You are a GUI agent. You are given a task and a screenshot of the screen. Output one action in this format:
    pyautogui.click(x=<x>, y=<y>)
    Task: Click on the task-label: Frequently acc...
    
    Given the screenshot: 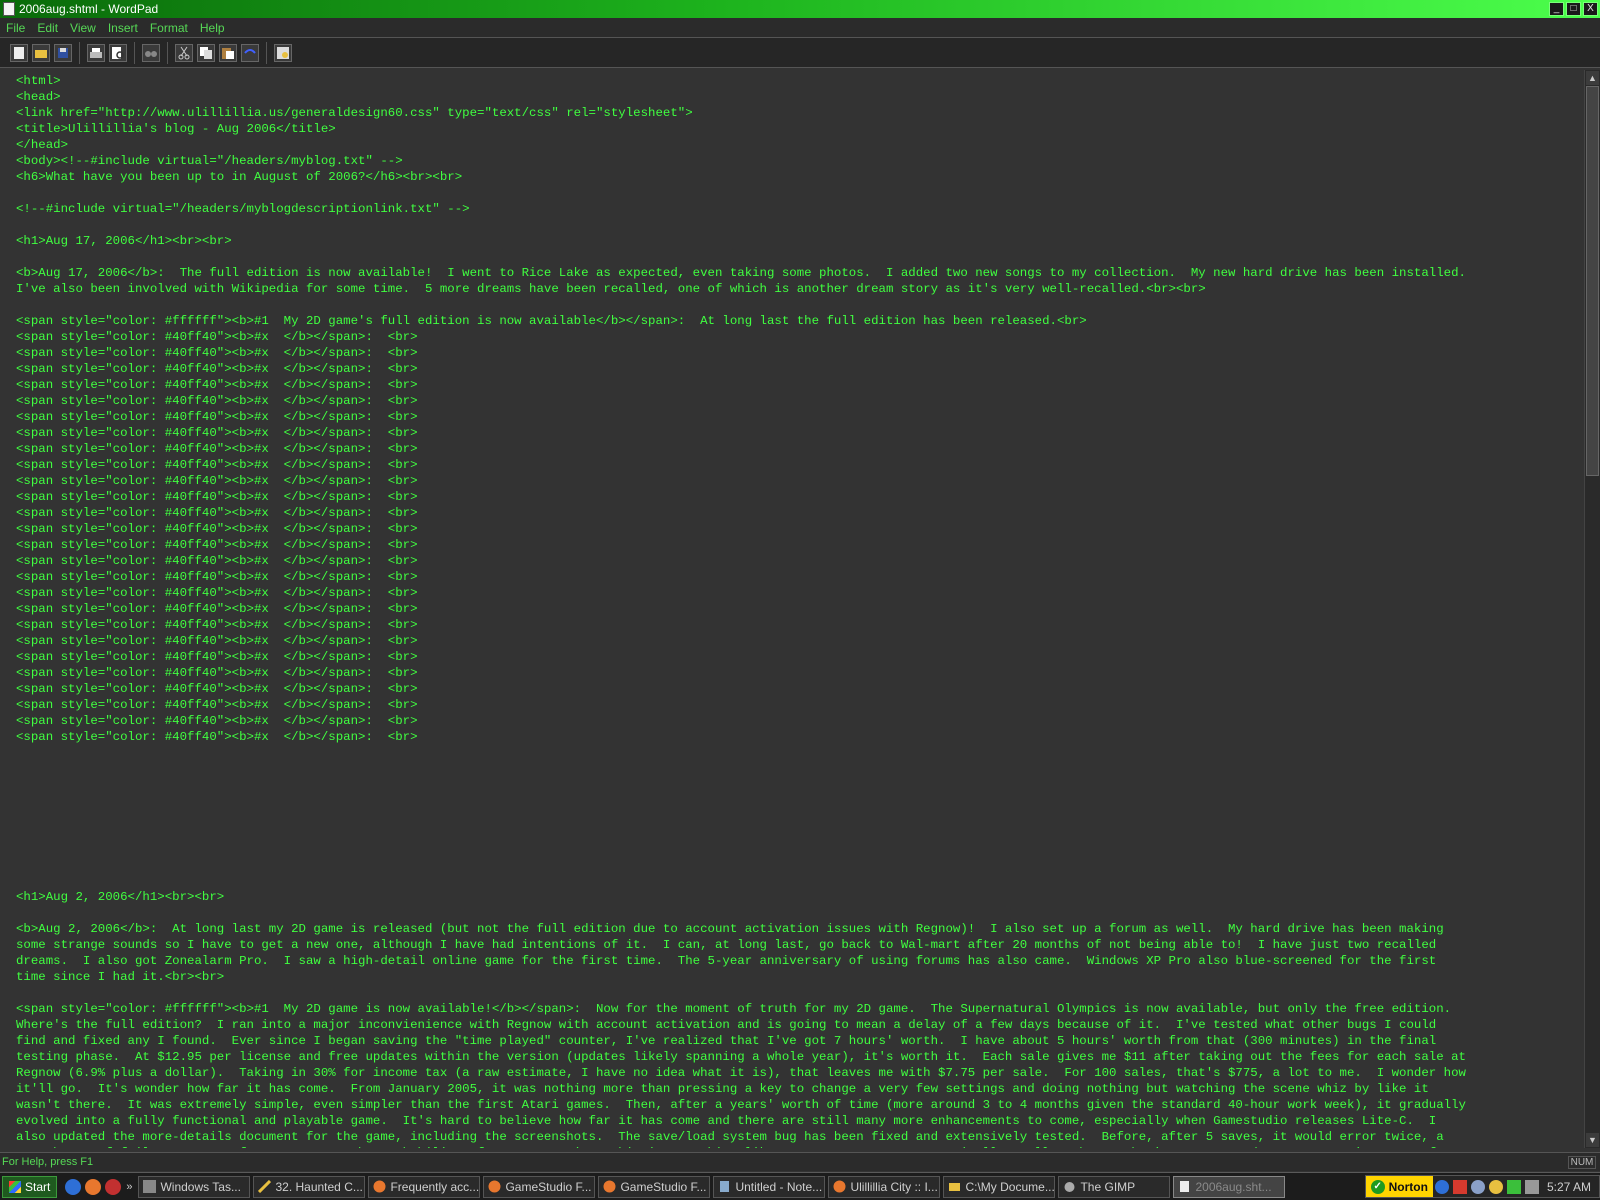 What is the action you would take?
    pyautogui.click(x=435, y=1186)
    